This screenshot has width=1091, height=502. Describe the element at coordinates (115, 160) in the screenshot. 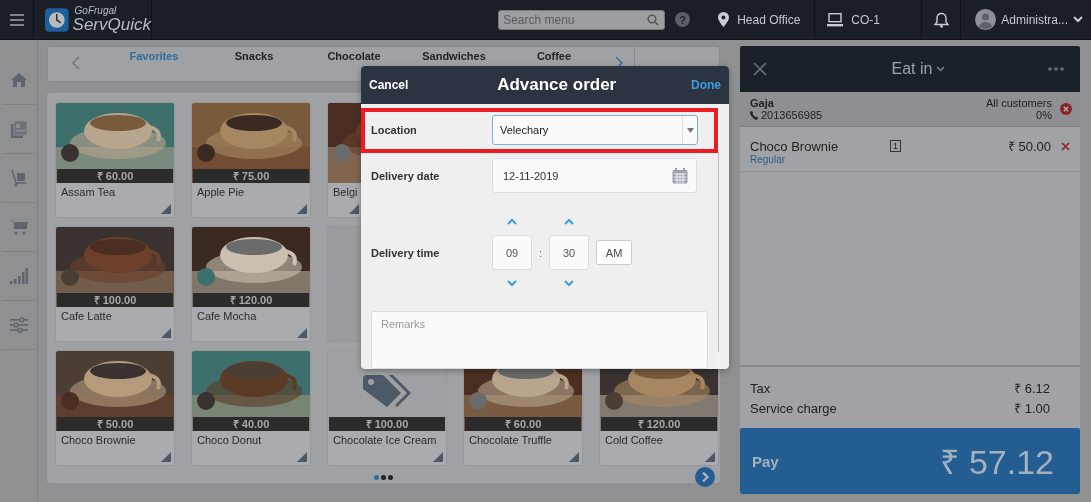

I see `product-card: ₹ 60.00 Assam Tea` at that location.